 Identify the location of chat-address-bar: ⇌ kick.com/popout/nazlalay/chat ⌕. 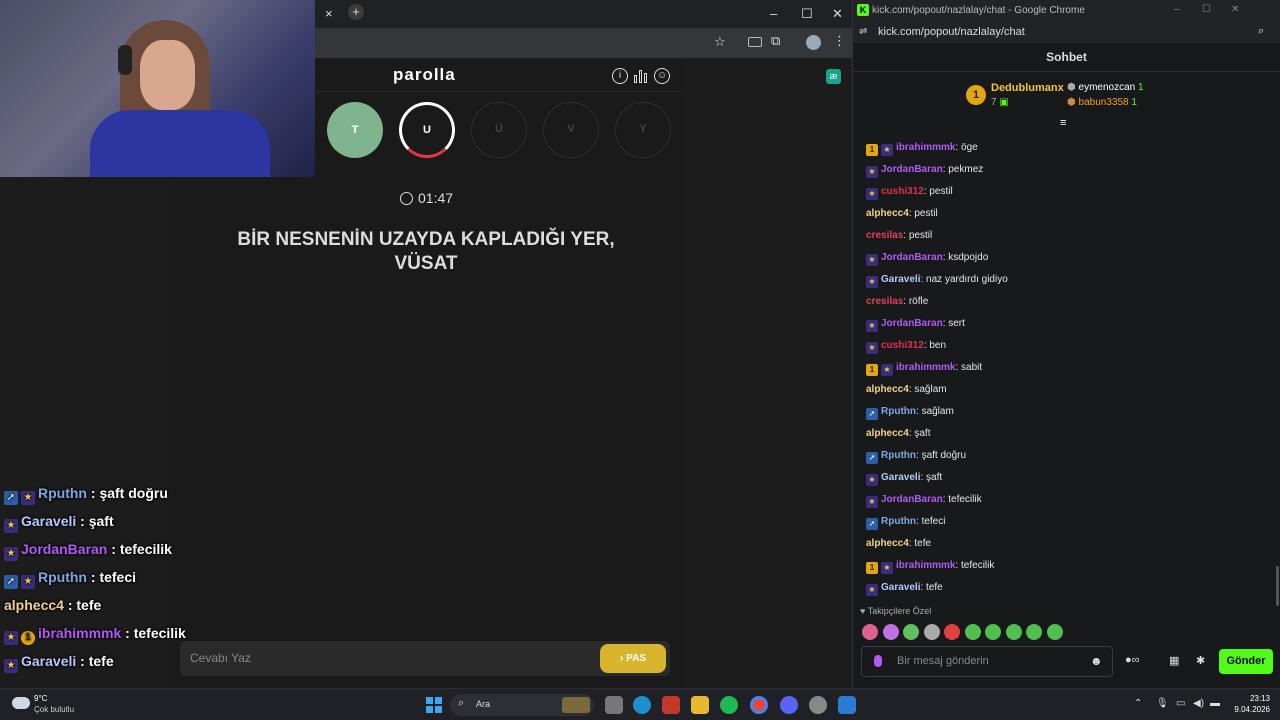
(1066, 32).